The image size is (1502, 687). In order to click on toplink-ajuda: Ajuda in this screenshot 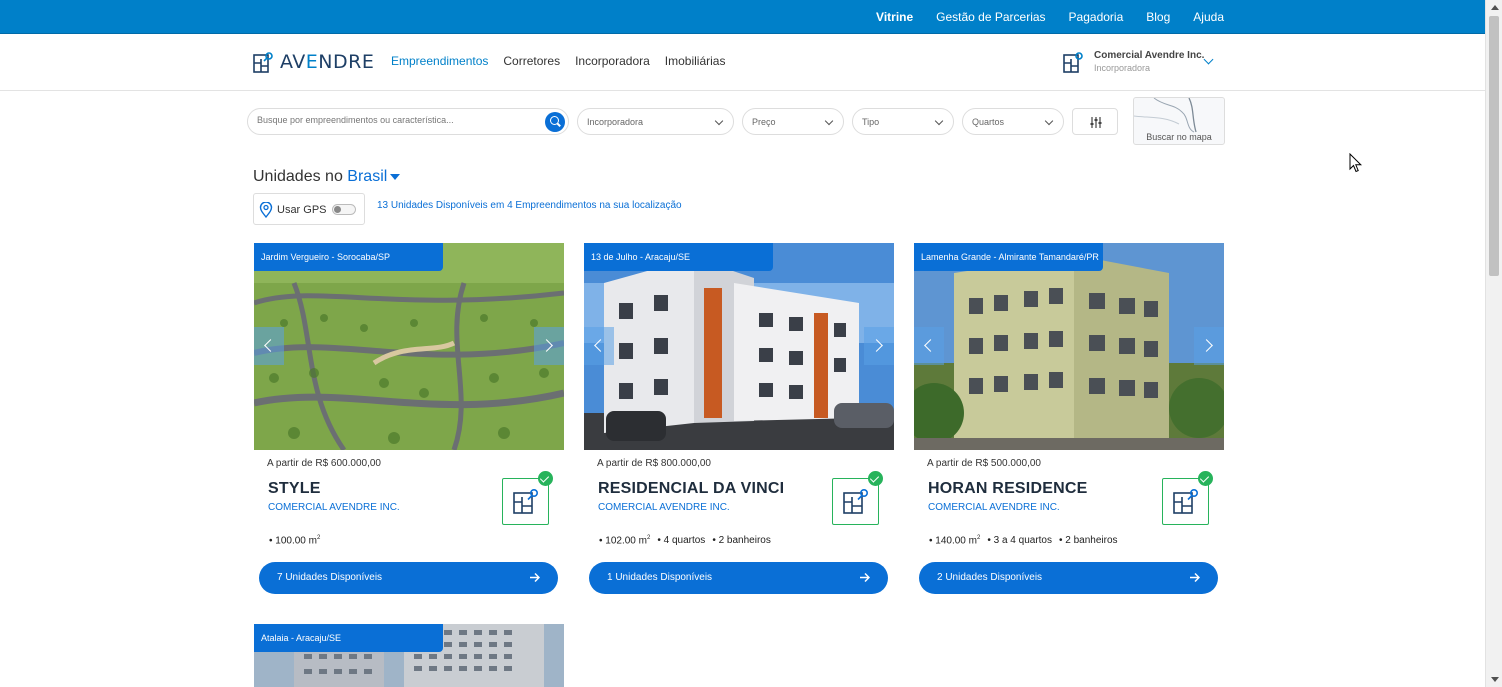, I will do `click(1208, 17)`.